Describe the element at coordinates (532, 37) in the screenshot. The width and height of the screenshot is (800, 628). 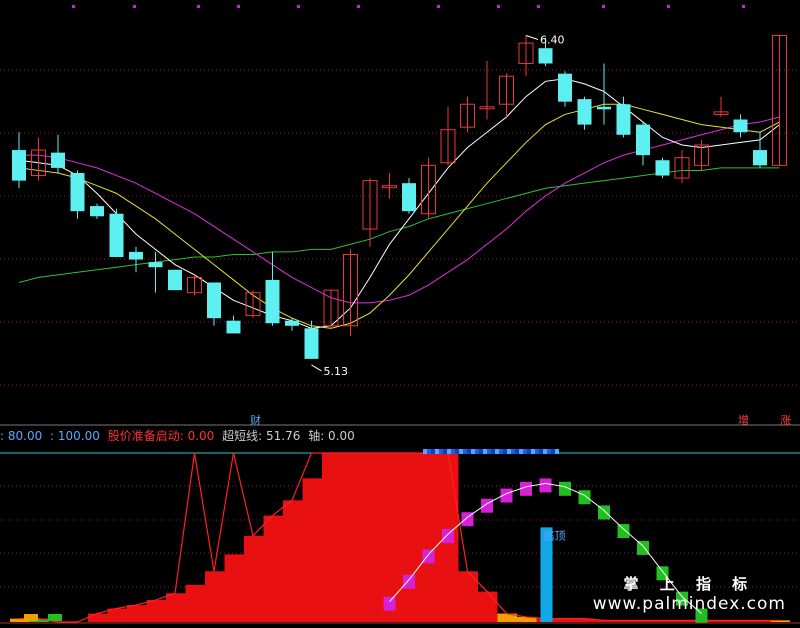
I see `high-pointer` at that location.